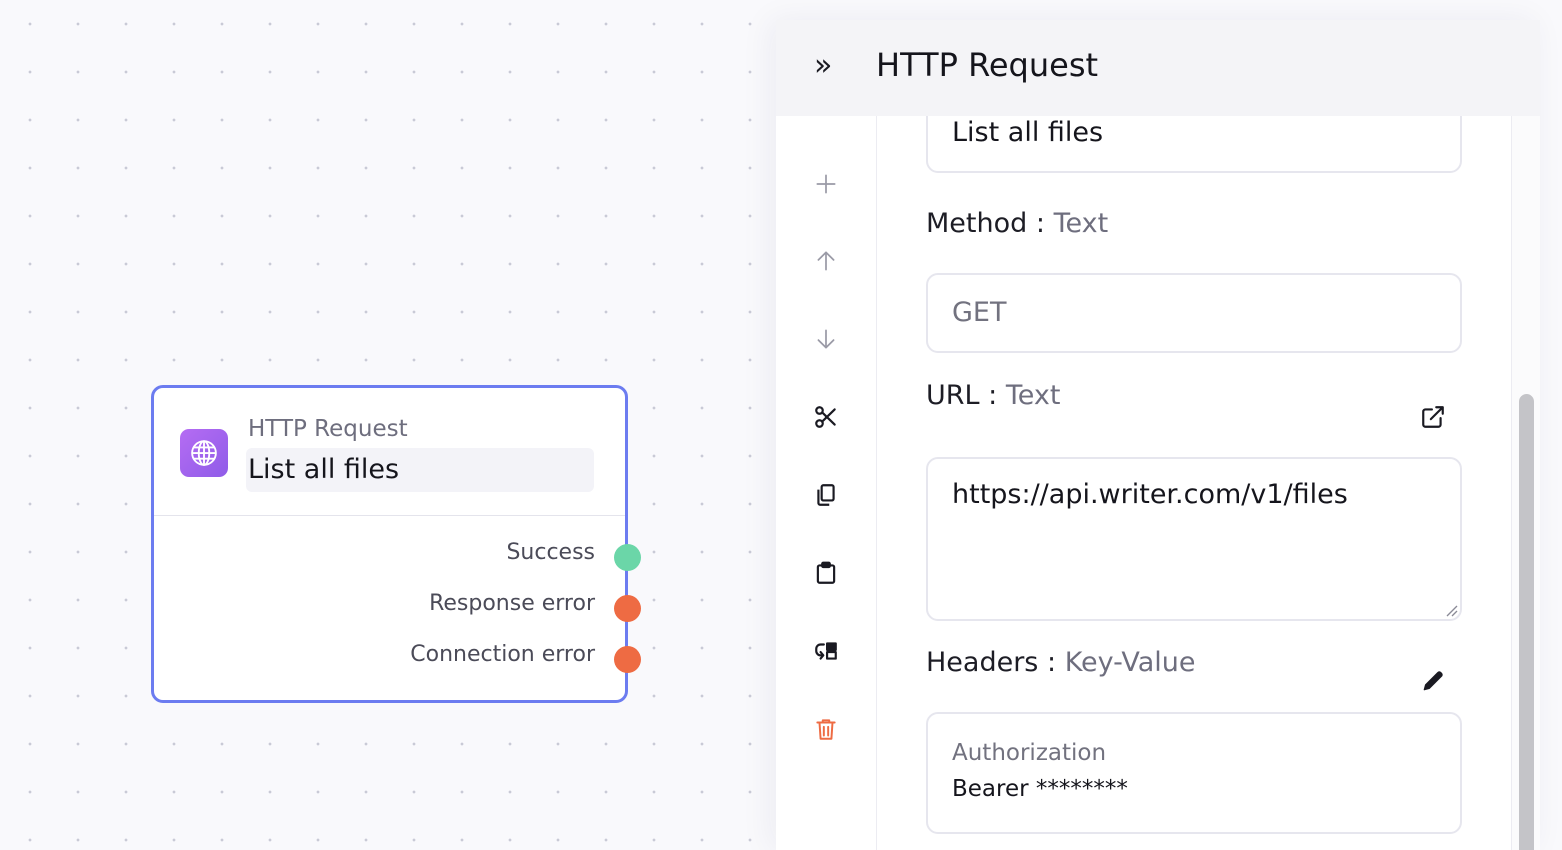 Image resolution: width=1562 pixels, height=850 pixels. What do you see at coordinates (627, 608) in the screenshot?
I see `output-connector-response-error` at bounding box center [627, 608].